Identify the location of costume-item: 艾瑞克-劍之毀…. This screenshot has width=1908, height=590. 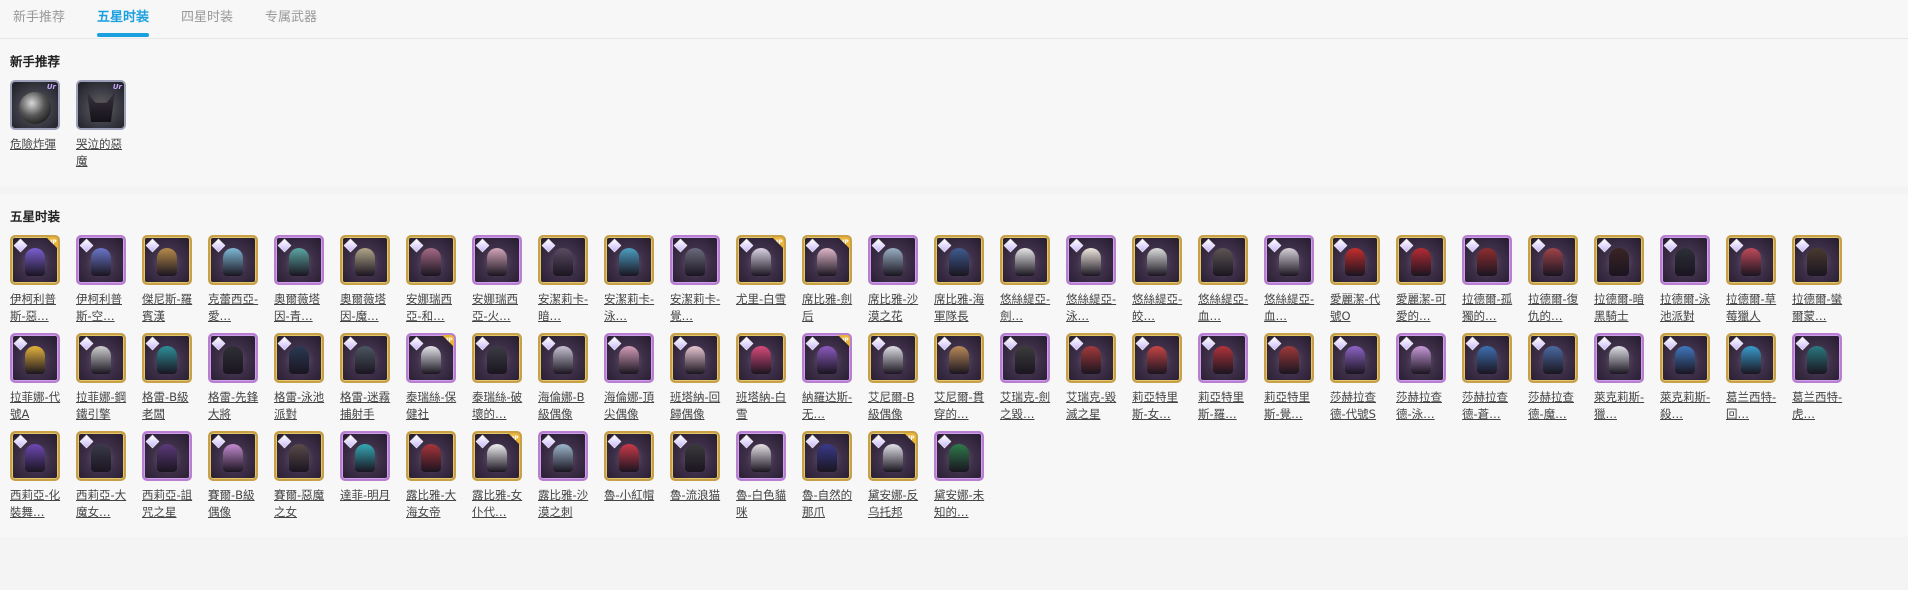
(1027, 378).